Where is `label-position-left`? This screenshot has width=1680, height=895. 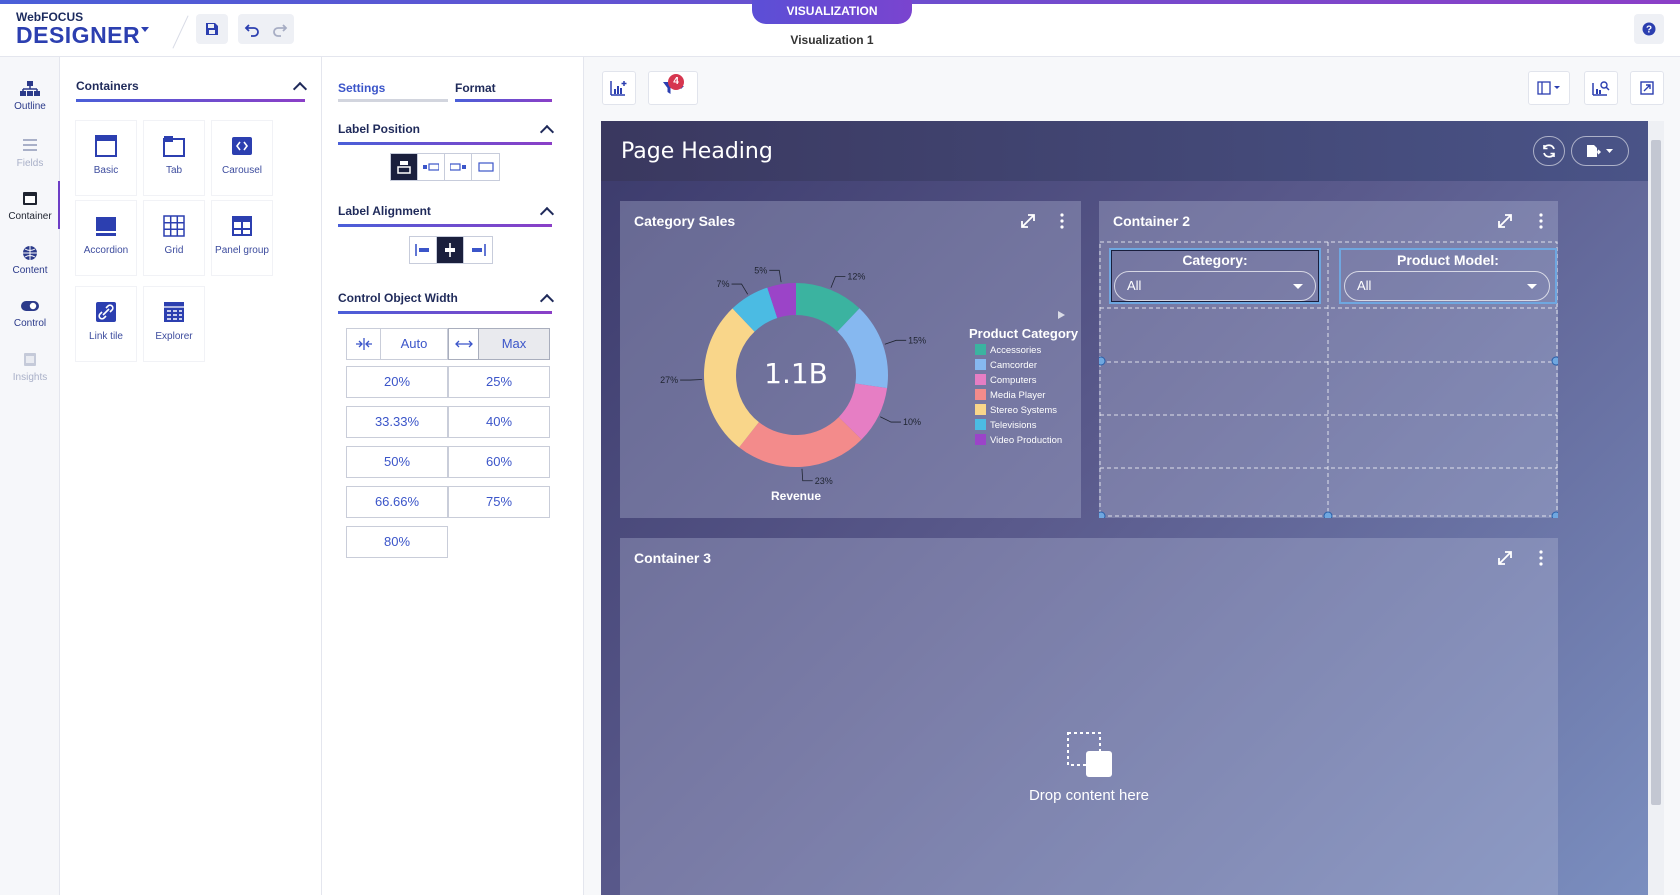
label-position-left is located at coordinates (431, 167).